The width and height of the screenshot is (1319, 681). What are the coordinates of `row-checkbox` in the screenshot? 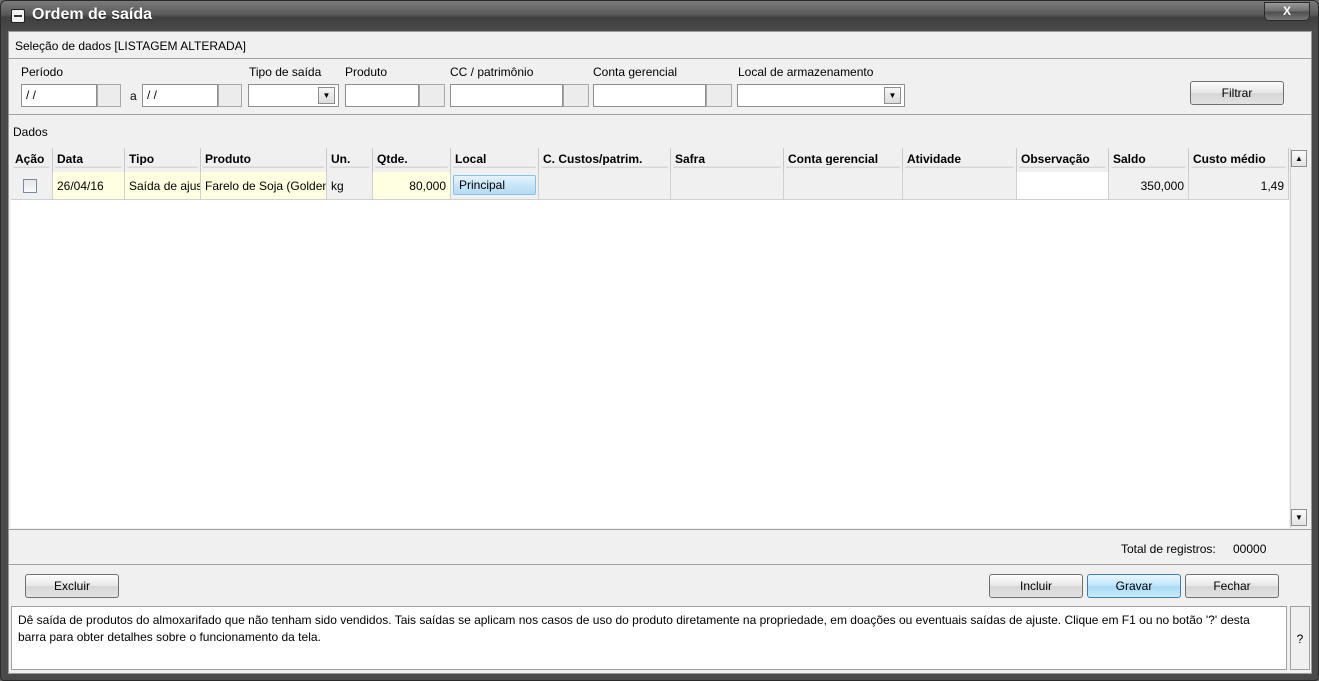 It's located at (30, 186).